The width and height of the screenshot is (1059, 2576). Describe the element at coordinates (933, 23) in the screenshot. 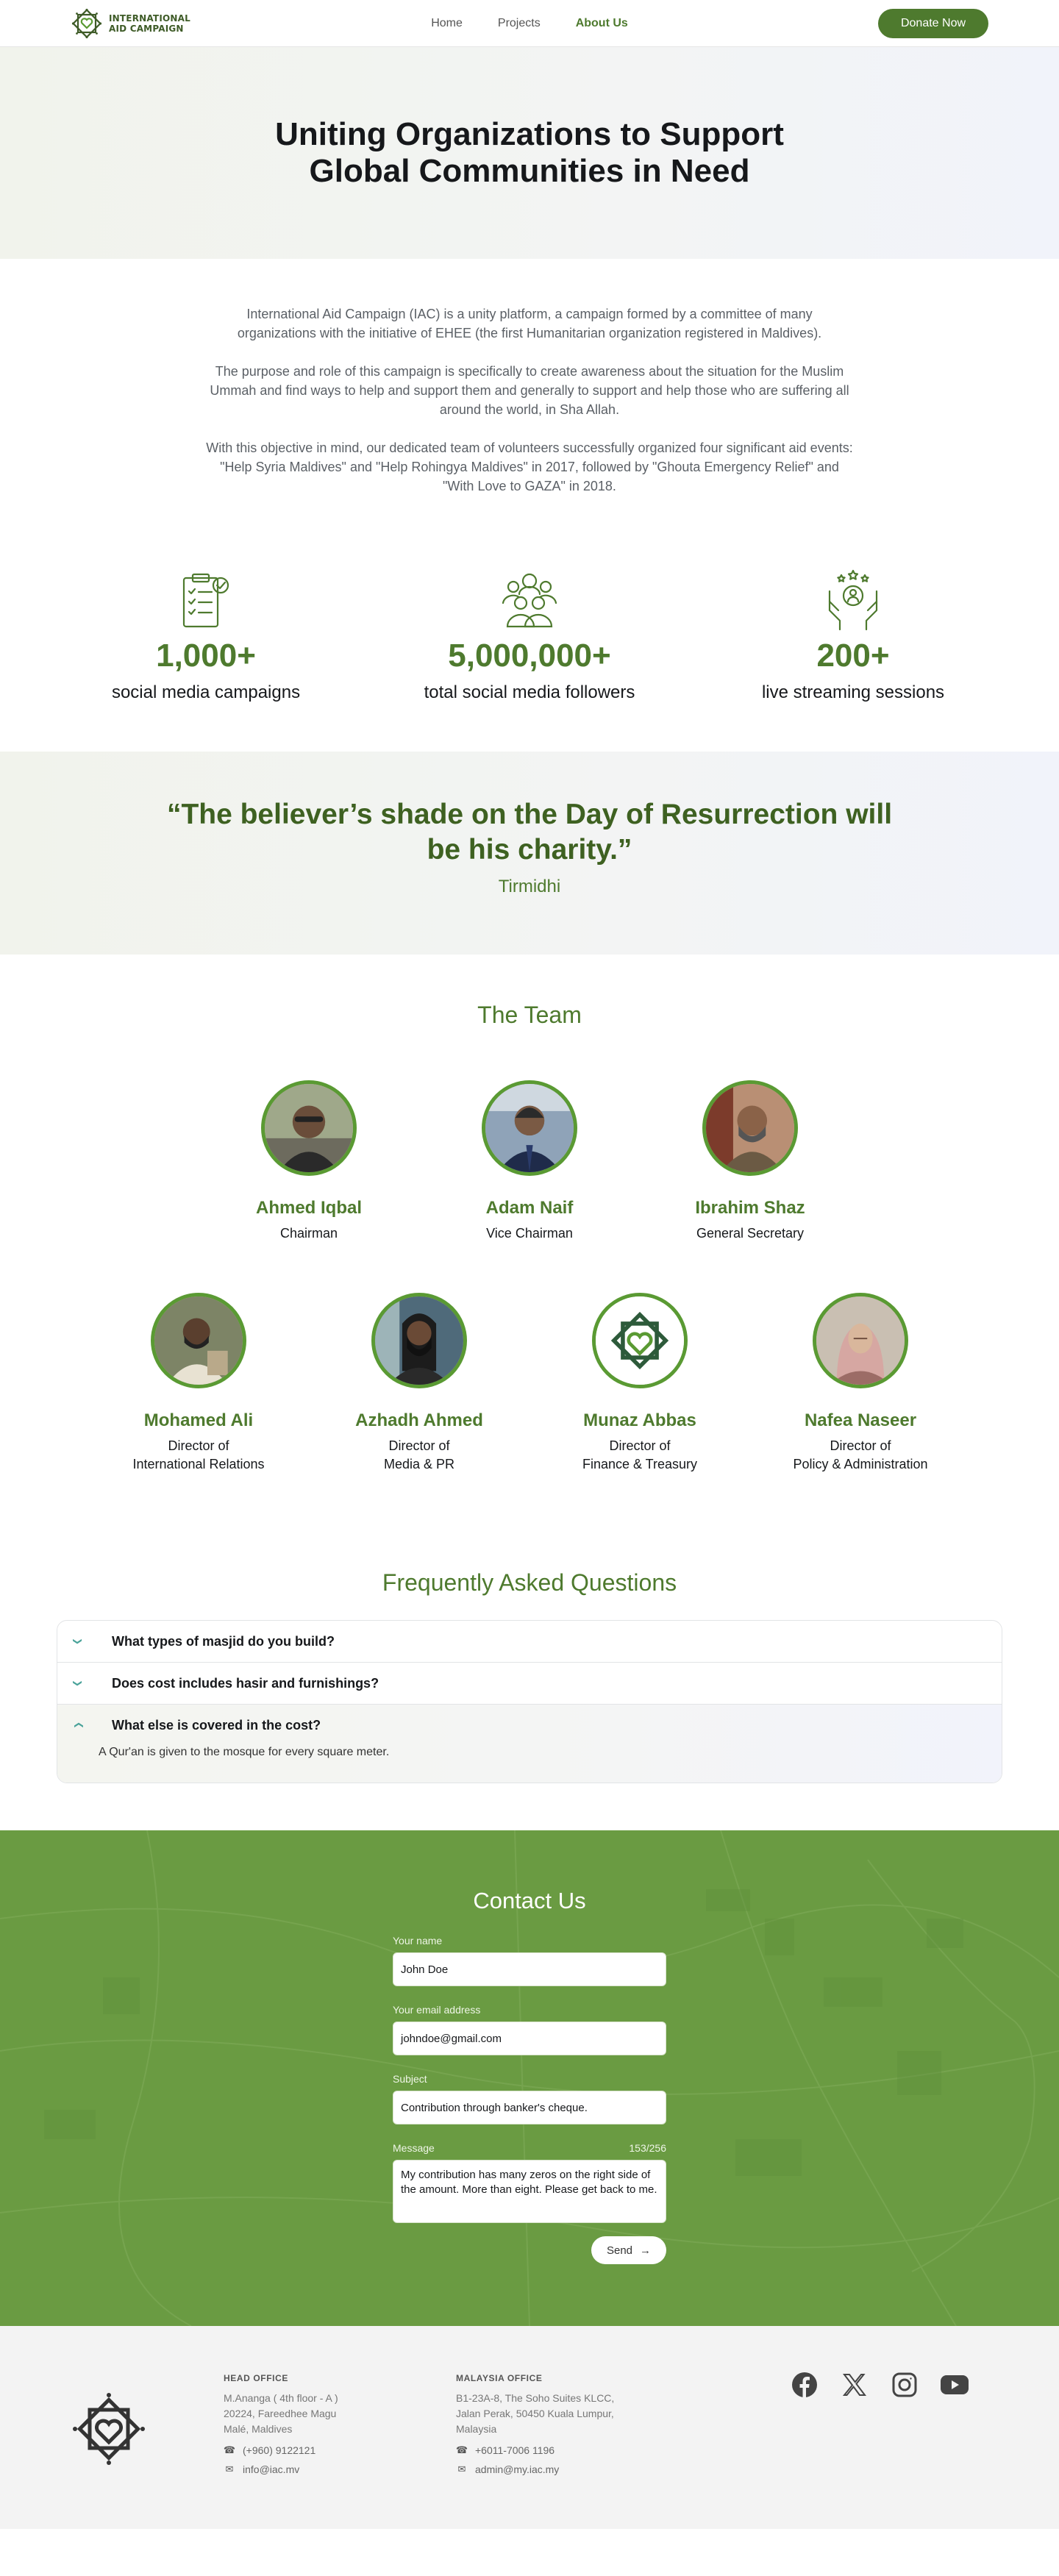

I see `donate-now-button: Donate Now` at that location.